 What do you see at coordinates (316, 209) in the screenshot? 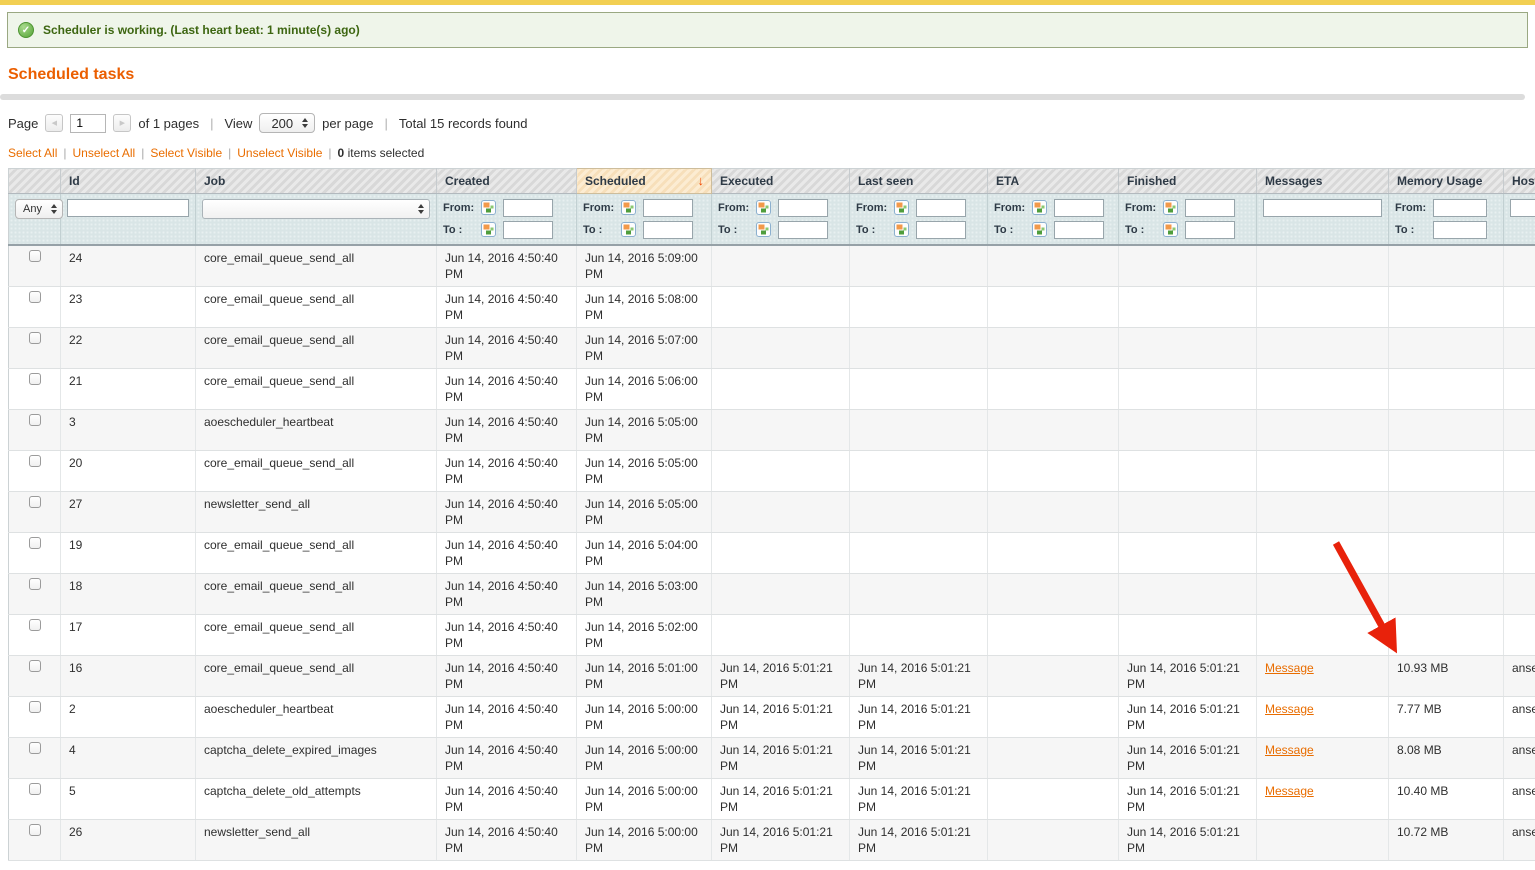
I see `filter-job-select` at bounding box center [316, 209].